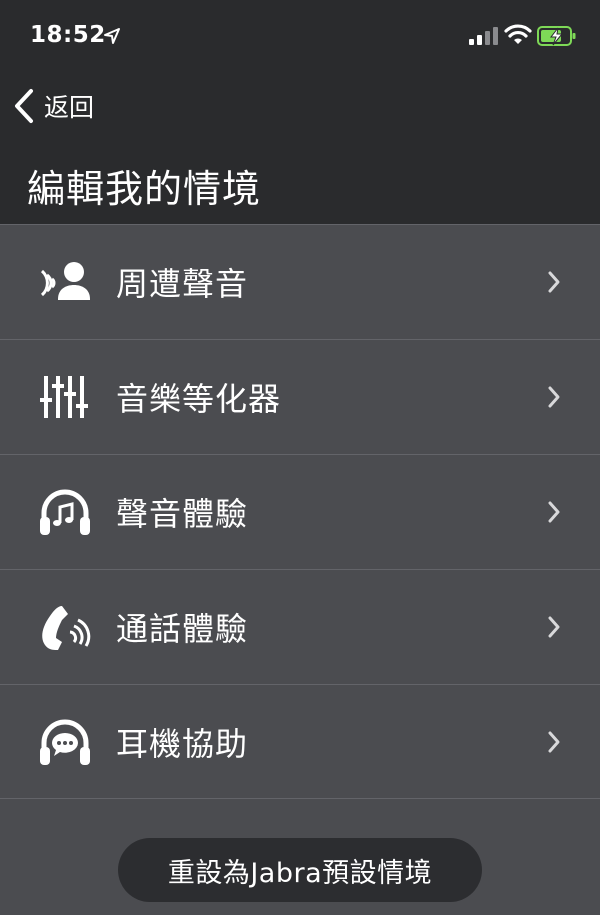  Describe the element at coordinates (144, 189) in the screenshot. I see `page-title: 編輯我的情境` at that location.